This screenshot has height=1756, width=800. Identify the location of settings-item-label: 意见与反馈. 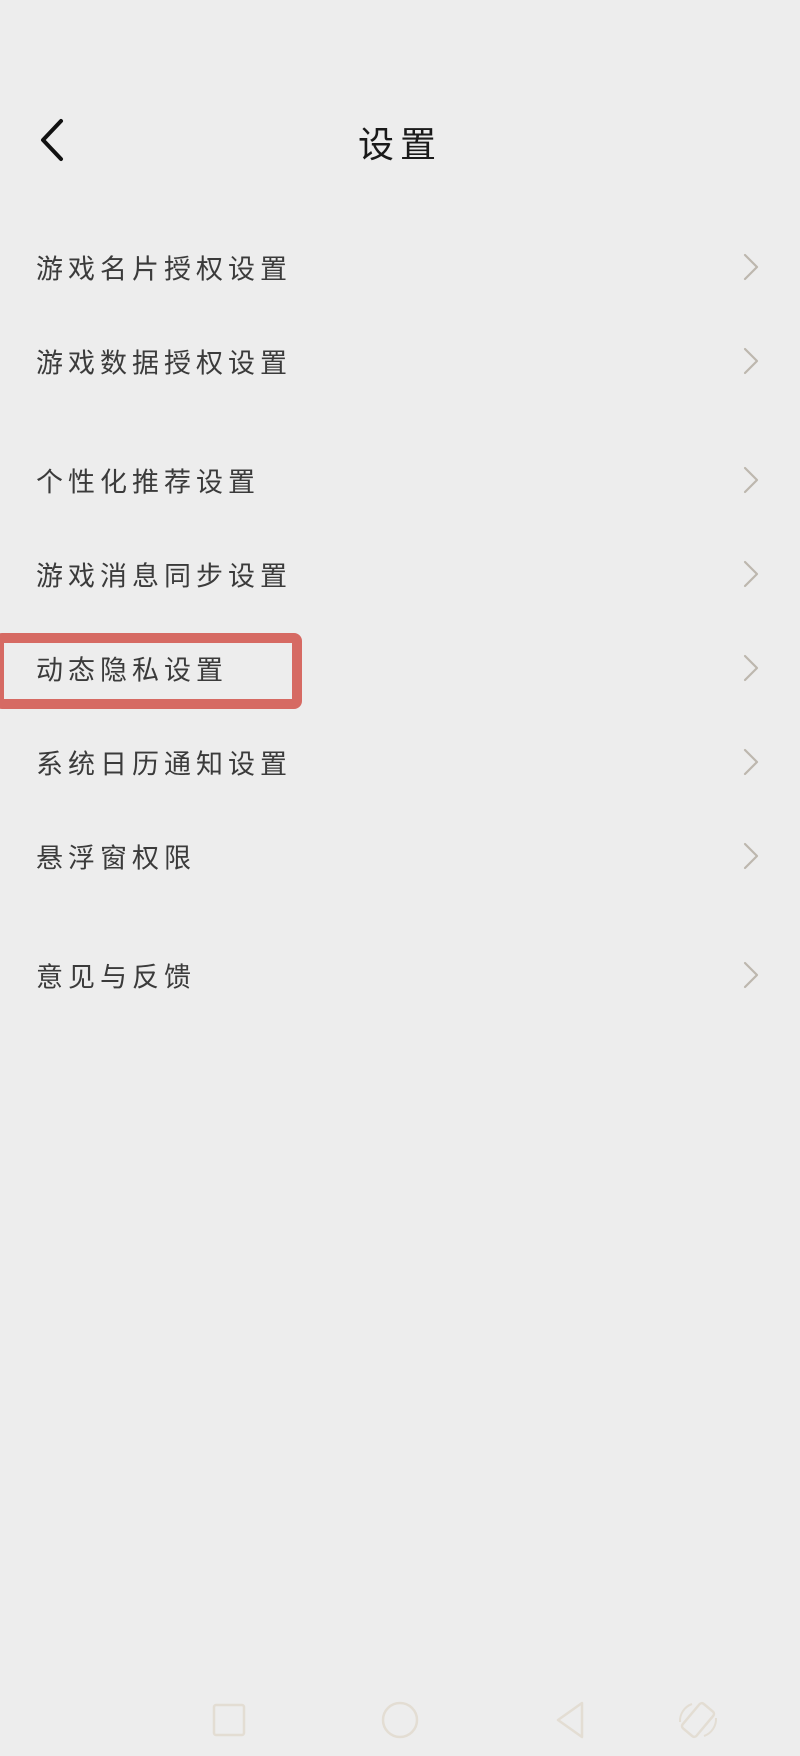
(116, 978).